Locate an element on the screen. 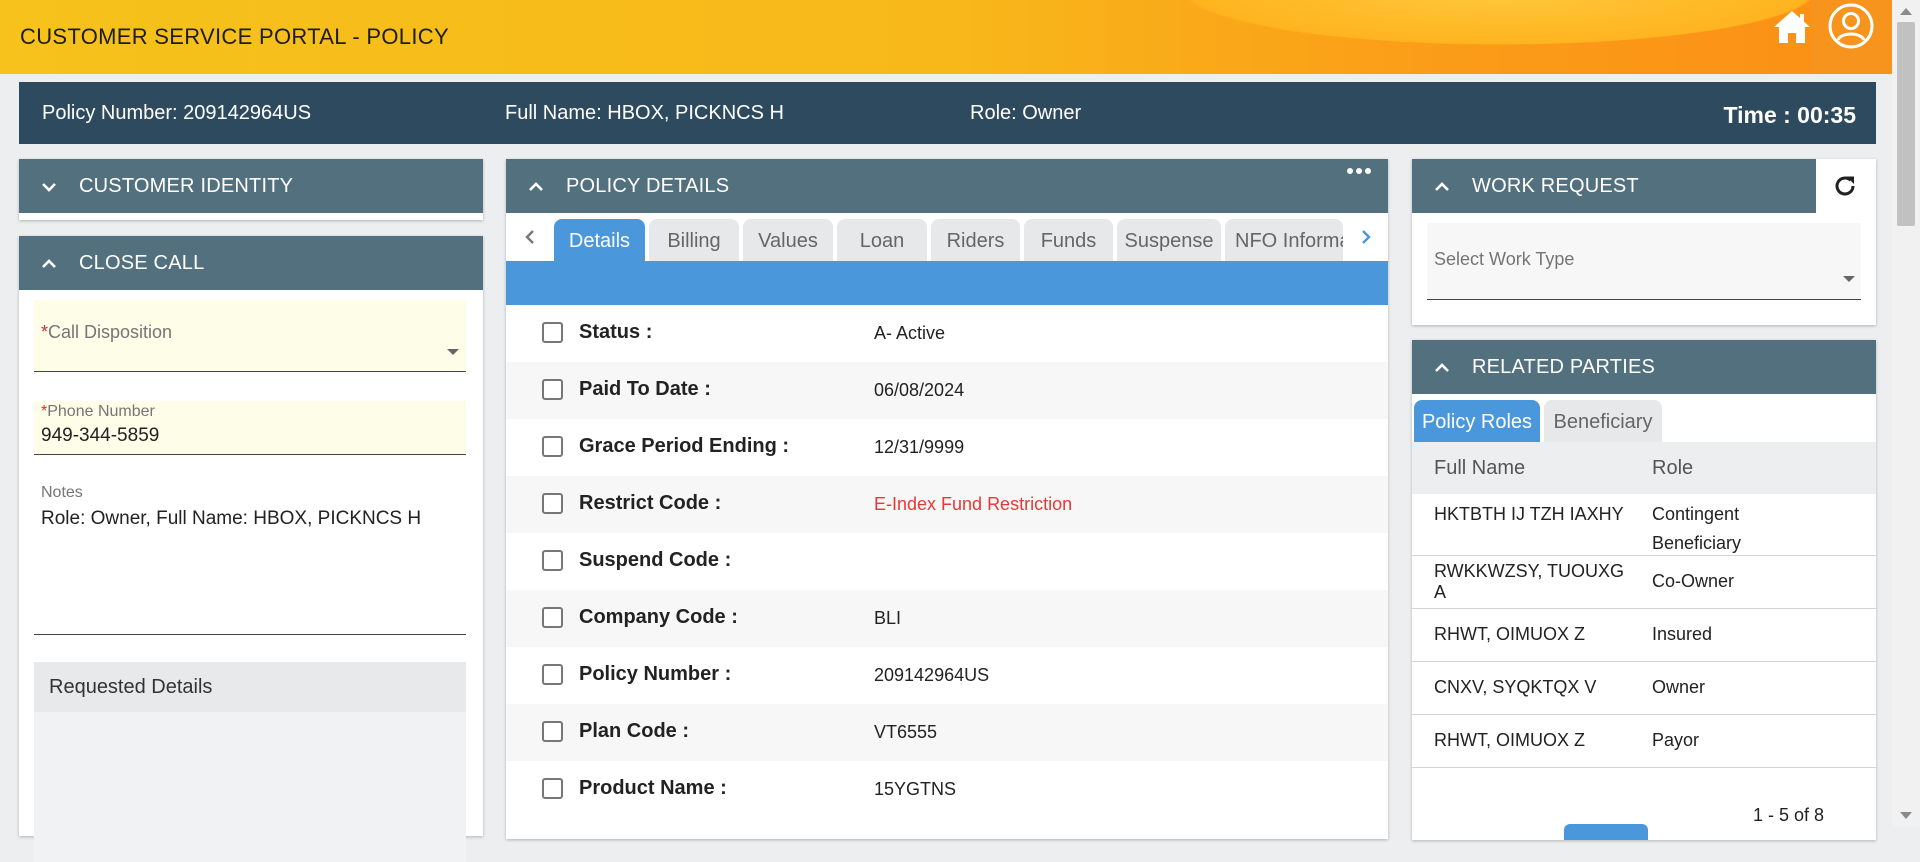  party-name: RWKKWZSY, TUOUXG A is located at coordinates (1529, 581).